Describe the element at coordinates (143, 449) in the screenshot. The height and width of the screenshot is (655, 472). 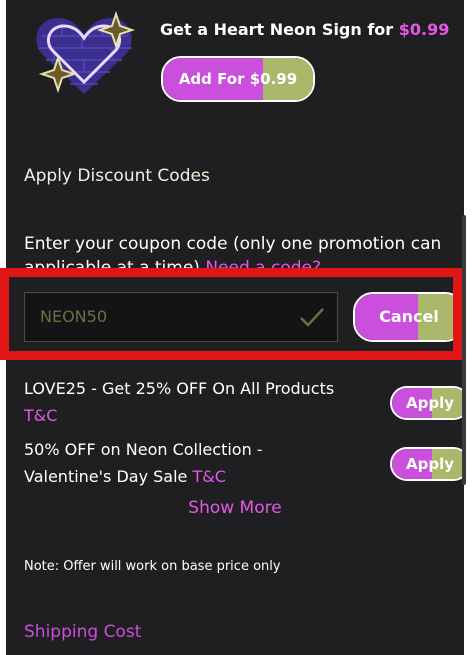
I see `offer-description-line1: 50% OFF on Neon Collection -` at that location.